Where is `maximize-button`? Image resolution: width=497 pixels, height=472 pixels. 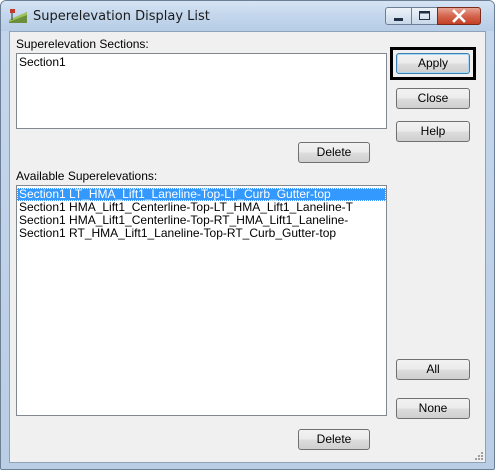 maximize-button is located at coordinates (424, 16).